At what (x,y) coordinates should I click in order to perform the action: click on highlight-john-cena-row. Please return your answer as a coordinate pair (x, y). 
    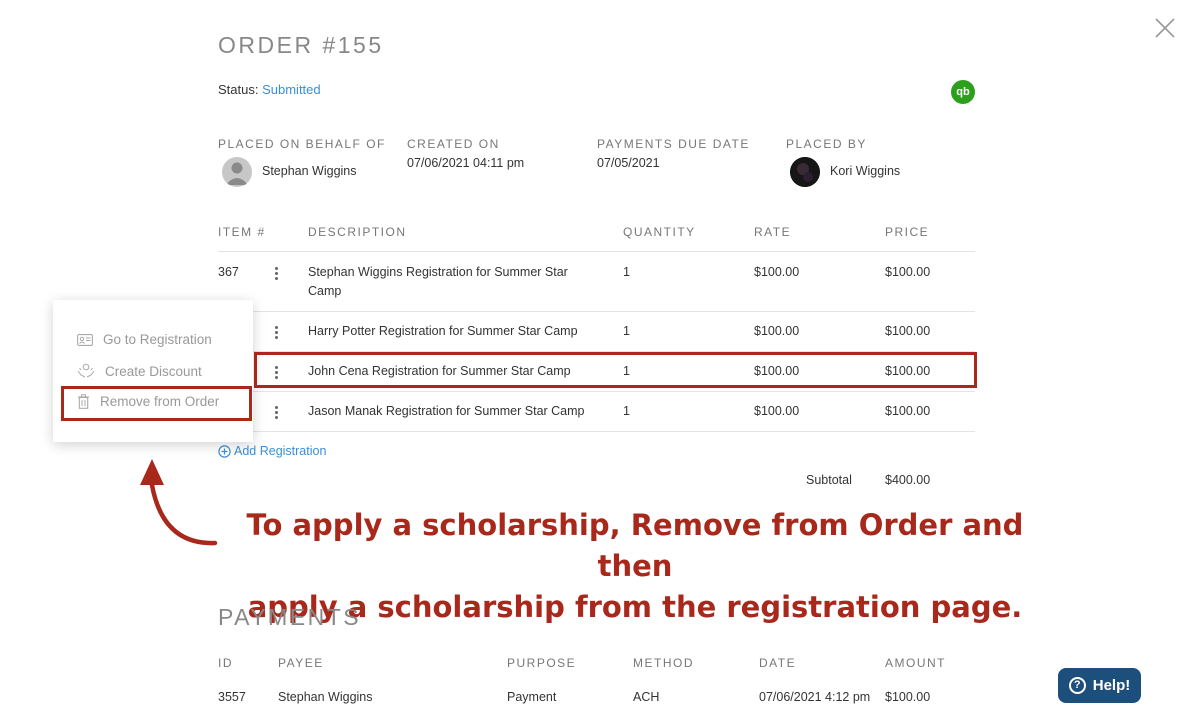
    Looking at the image, I should click on (615, 370).